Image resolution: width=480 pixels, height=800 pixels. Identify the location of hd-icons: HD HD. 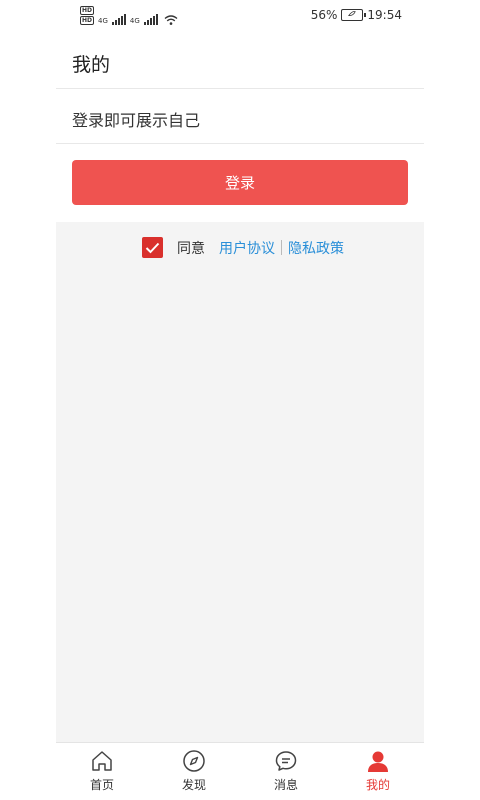
(87, 15).